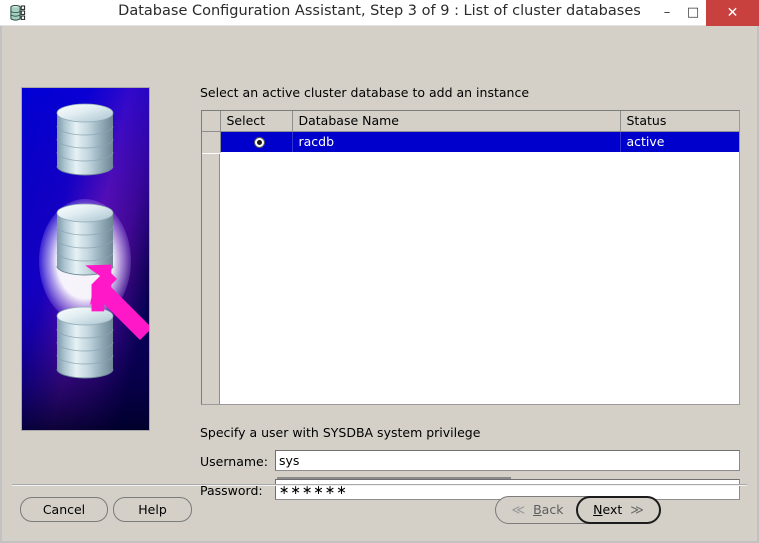  Describe the element at coordinates (518, 510) in the screenshot. I see `chevron-left-icon: ≪` at that location.